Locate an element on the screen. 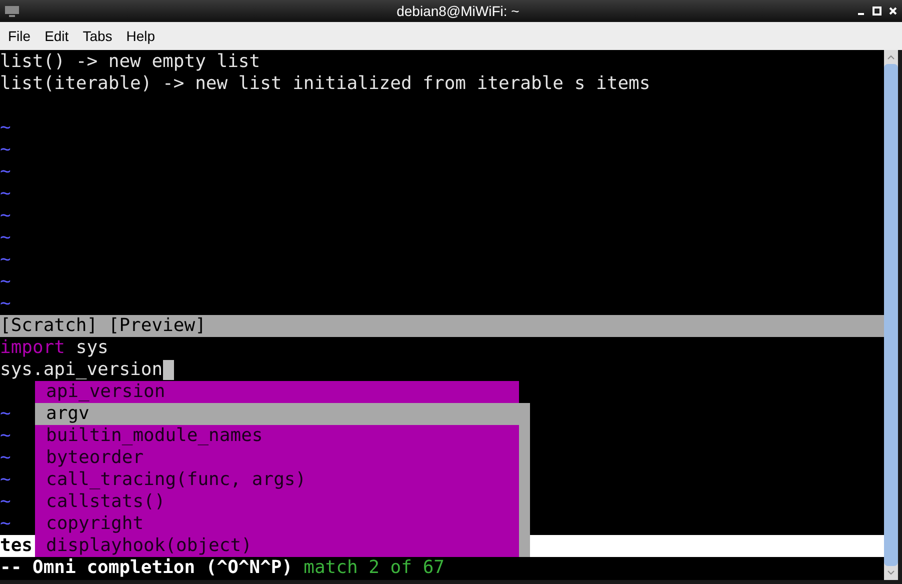 This screenshot has width=902, height=584. code-line: import sys is located at coordinates (54, 348).